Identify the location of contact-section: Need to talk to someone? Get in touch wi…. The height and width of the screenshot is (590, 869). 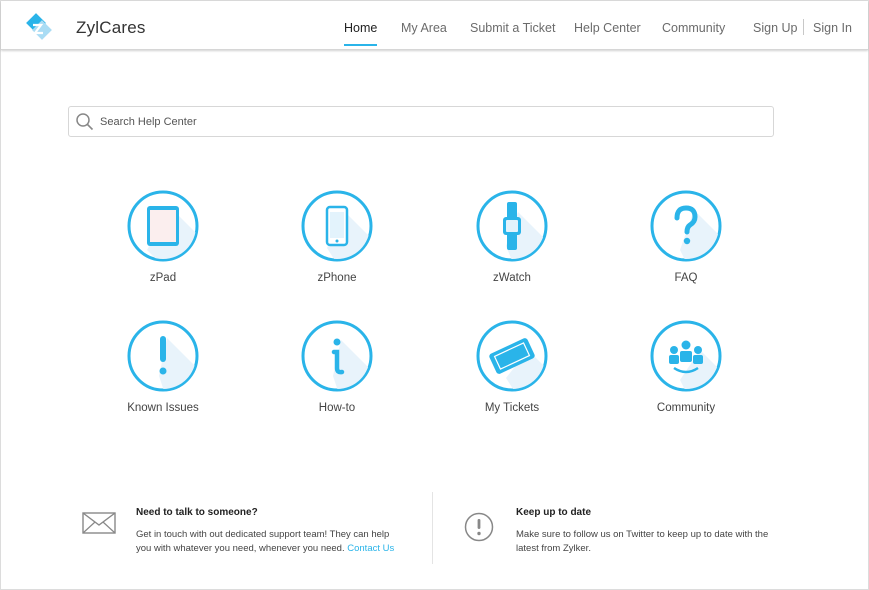
(271, 531).